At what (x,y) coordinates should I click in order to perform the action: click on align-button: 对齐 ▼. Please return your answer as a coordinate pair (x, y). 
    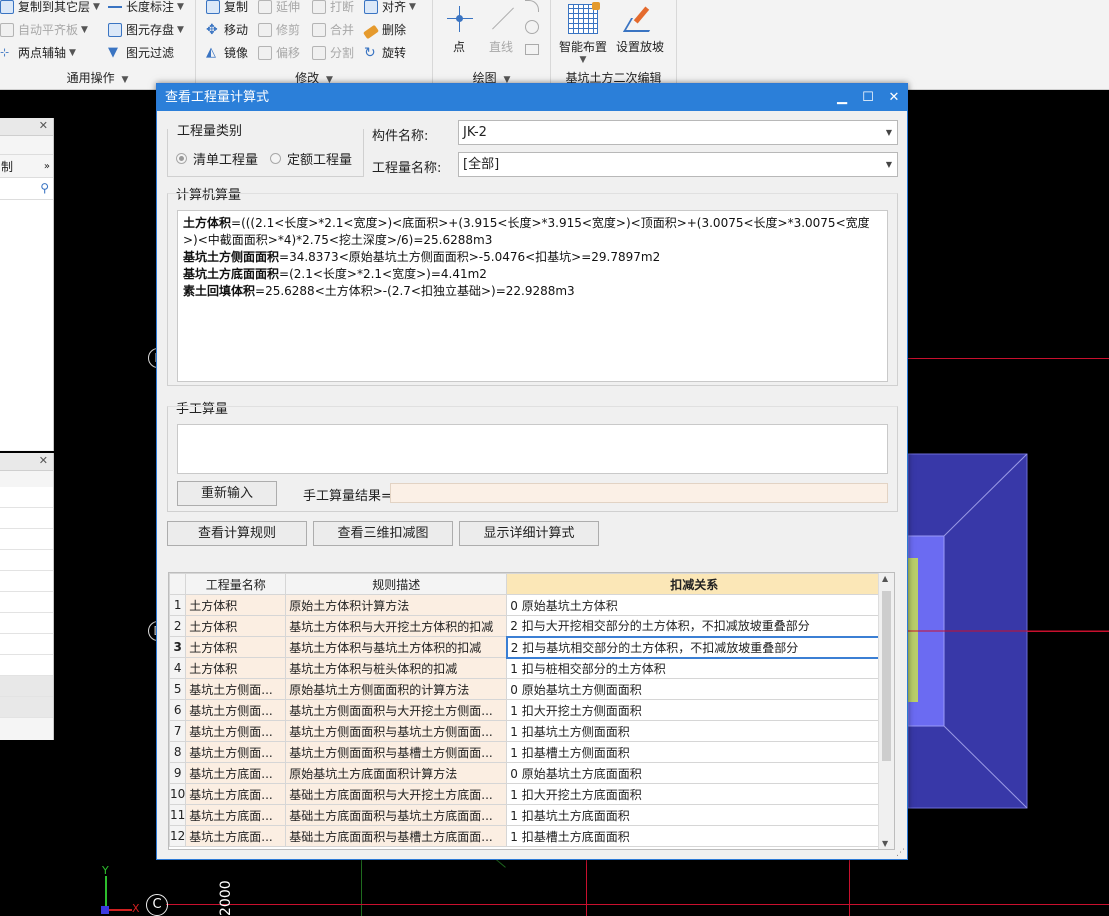
    Looking at the image, I should click on (390, 8).